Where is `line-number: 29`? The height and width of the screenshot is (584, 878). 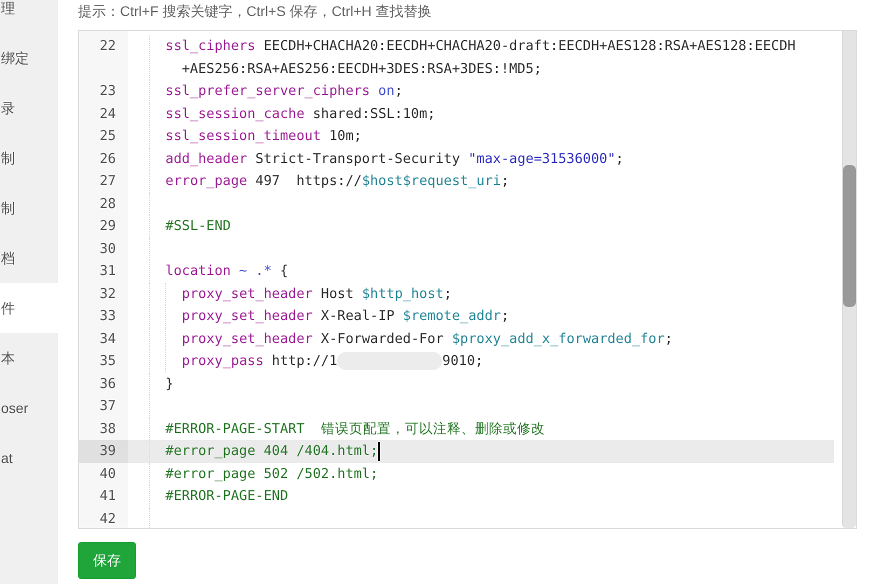
line-number: 29 is located at coordinates (107, 226).